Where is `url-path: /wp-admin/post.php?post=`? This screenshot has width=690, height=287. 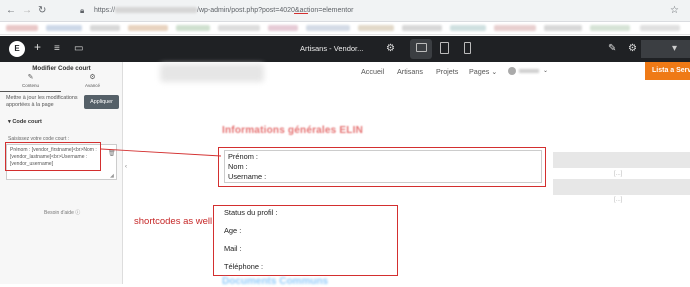
url-path: /wp-admin/post.php?post= is located at coordinates (238, 10).